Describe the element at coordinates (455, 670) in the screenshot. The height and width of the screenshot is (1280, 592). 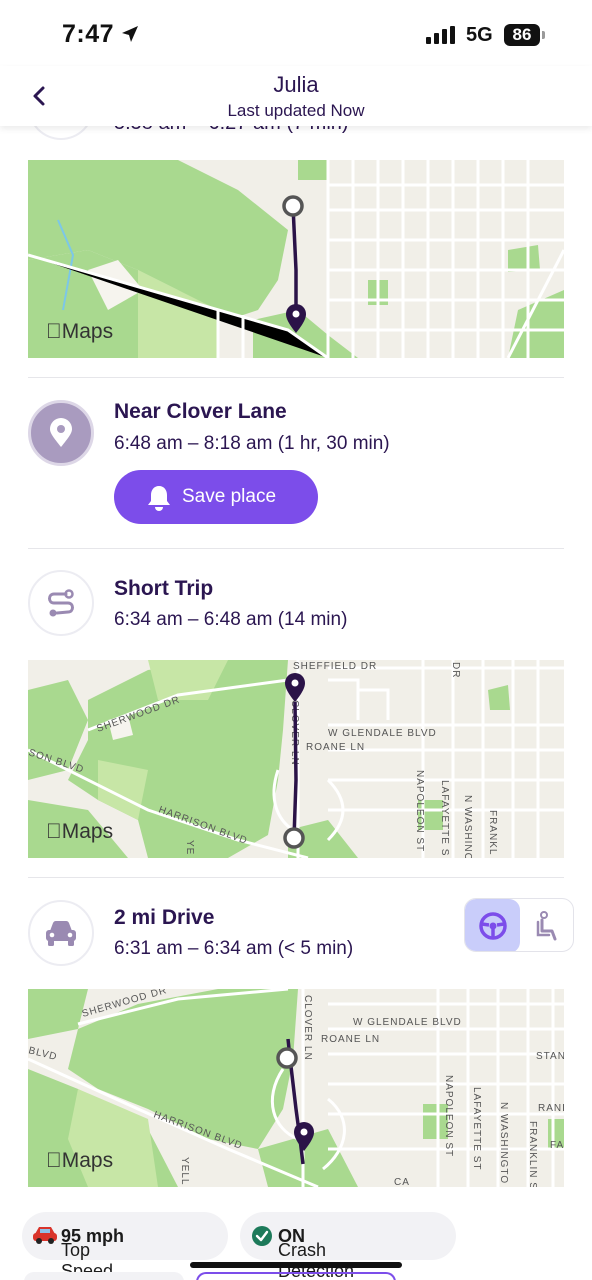
I see `street-label: DR` at that location.